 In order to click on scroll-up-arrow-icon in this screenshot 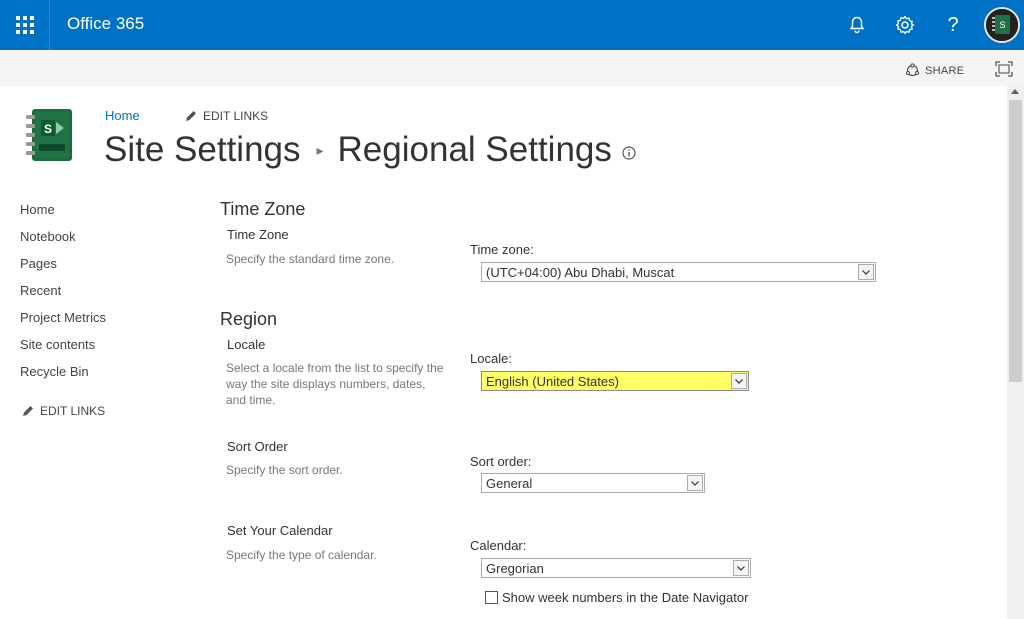, I will do `click(1015, 91)`.